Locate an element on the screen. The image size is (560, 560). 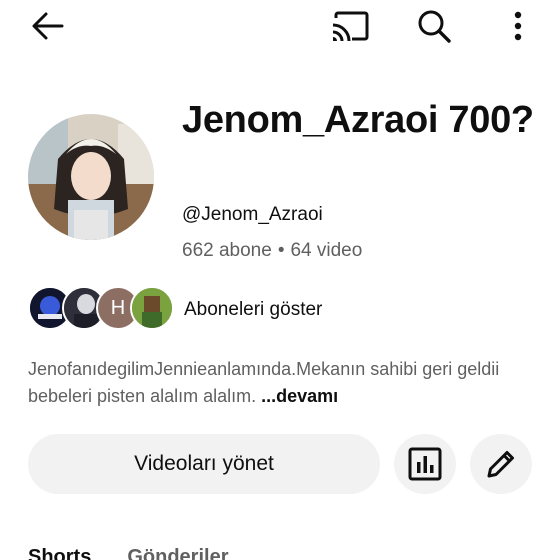
cast-button is located at coordinates (350, 26).